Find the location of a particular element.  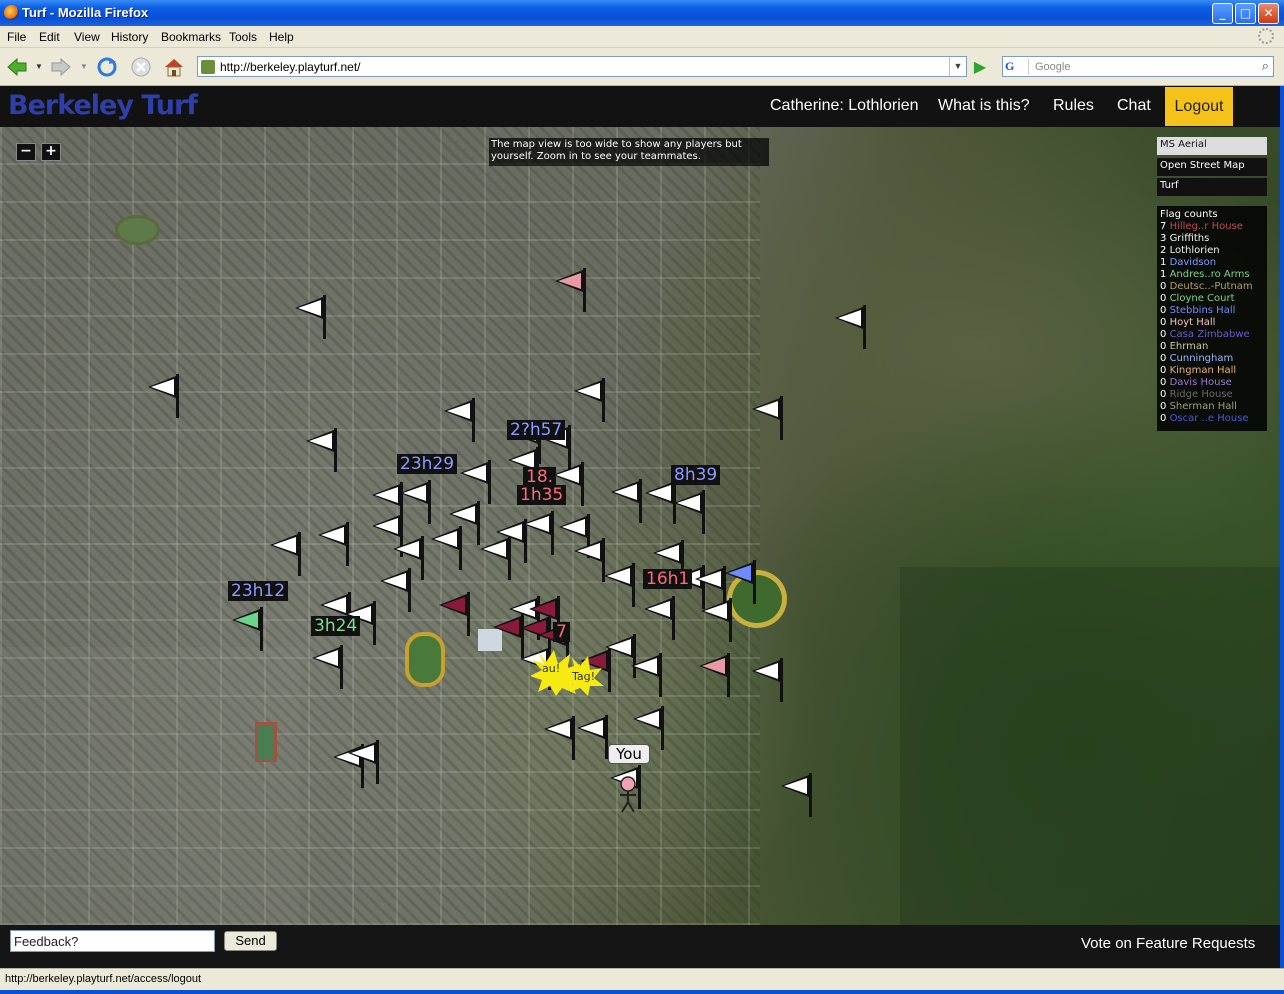

logout-button: Logout is located at coordinates (1199, 106).